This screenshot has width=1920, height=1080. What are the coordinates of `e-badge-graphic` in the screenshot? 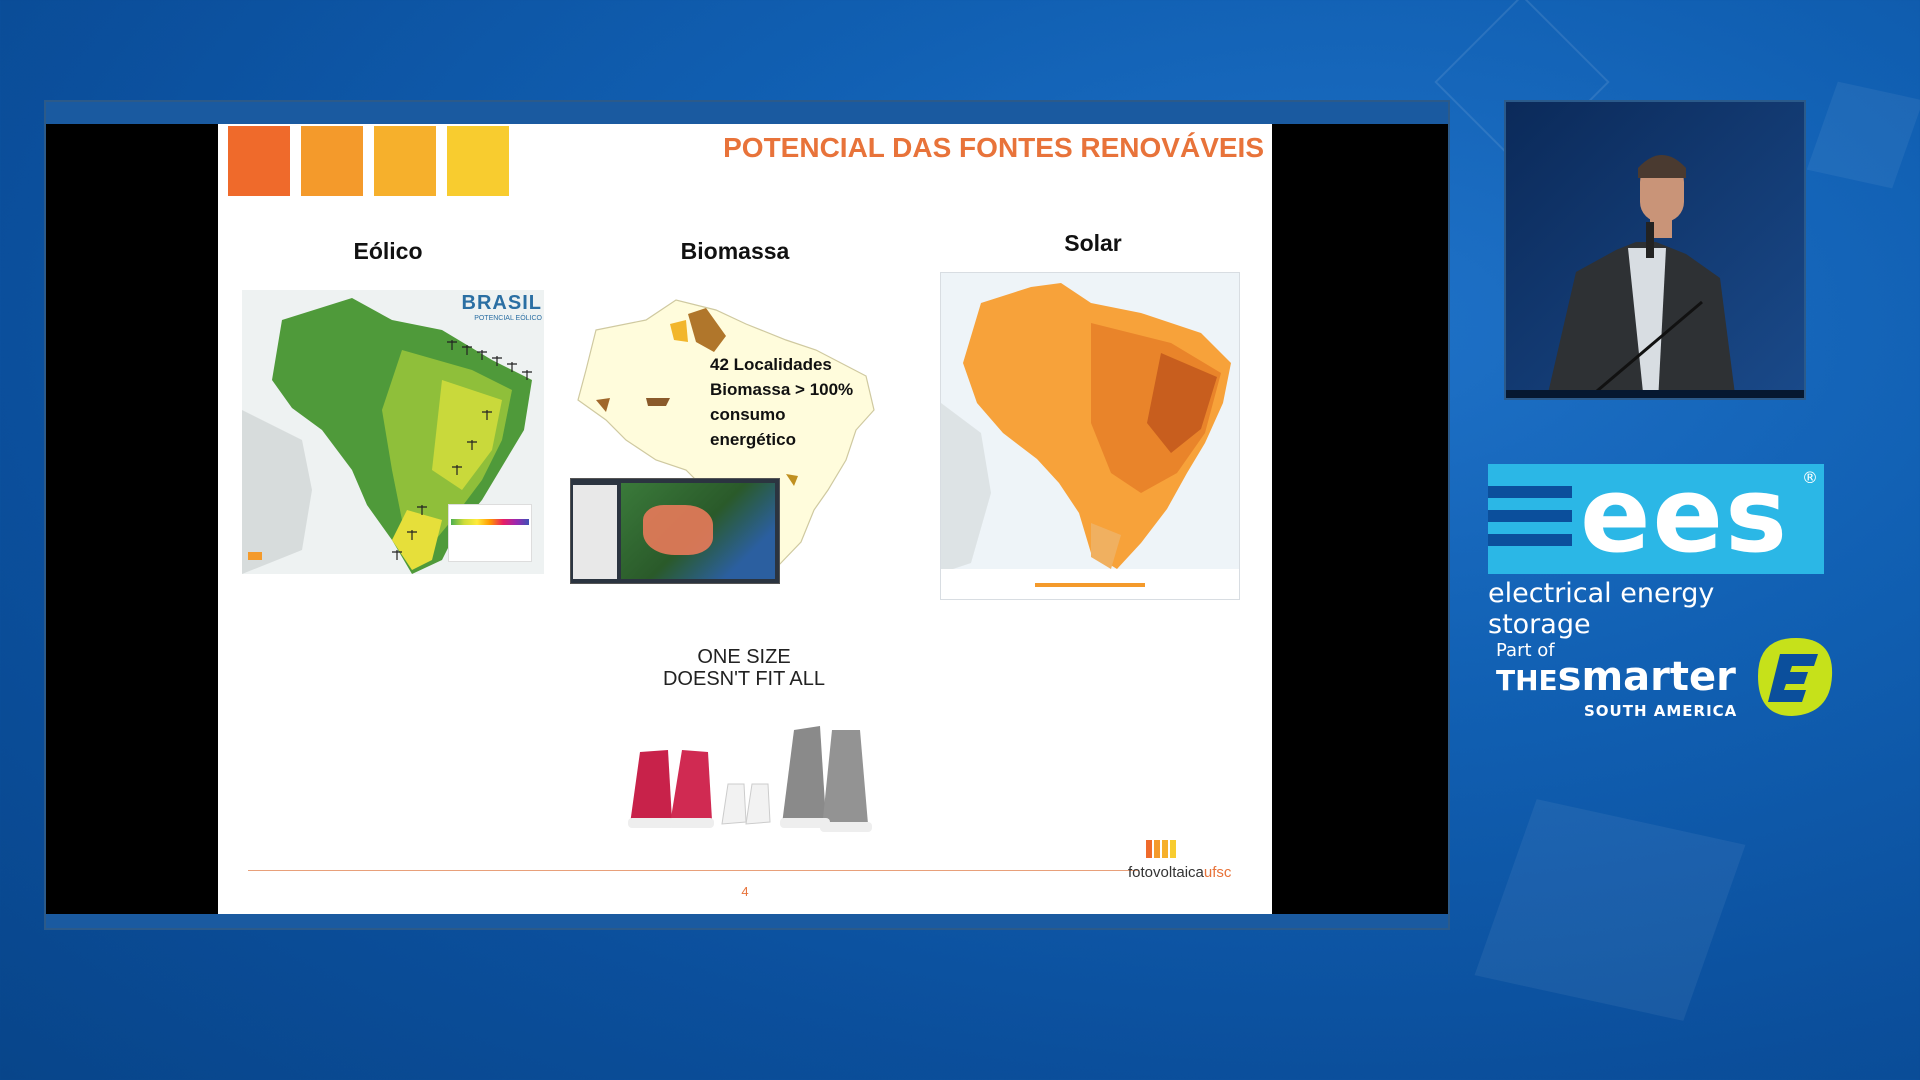 It's located at (1795, 677).